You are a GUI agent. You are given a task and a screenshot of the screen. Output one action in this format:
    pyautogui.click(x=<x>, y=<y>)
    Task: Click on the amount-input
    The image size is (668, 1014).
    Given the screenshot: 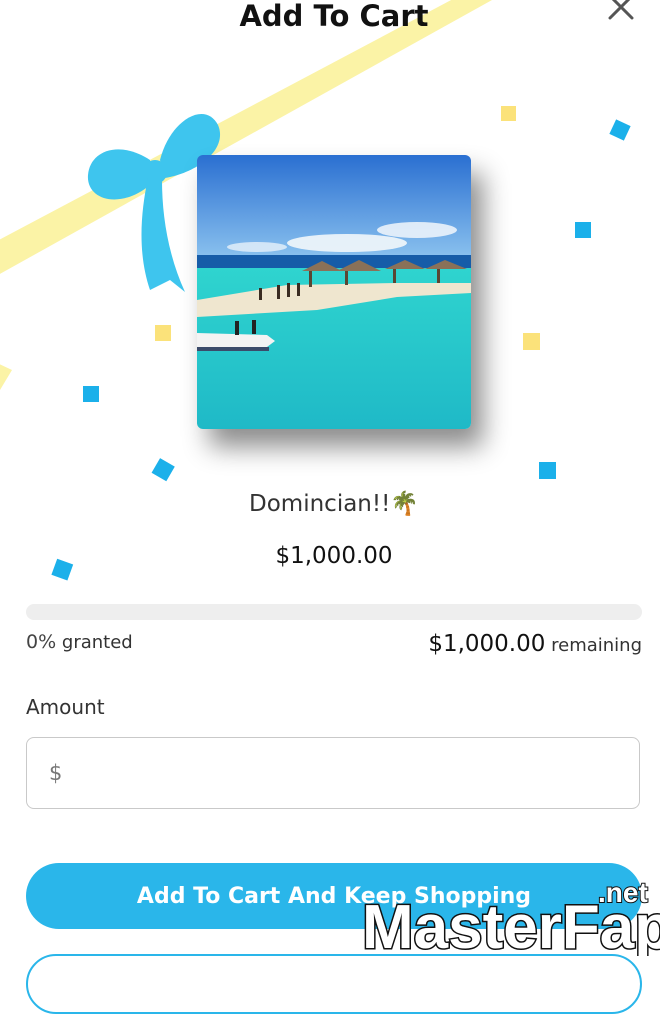 What is the action you would take?
    pyautogui.click(x=345, y=774)
    